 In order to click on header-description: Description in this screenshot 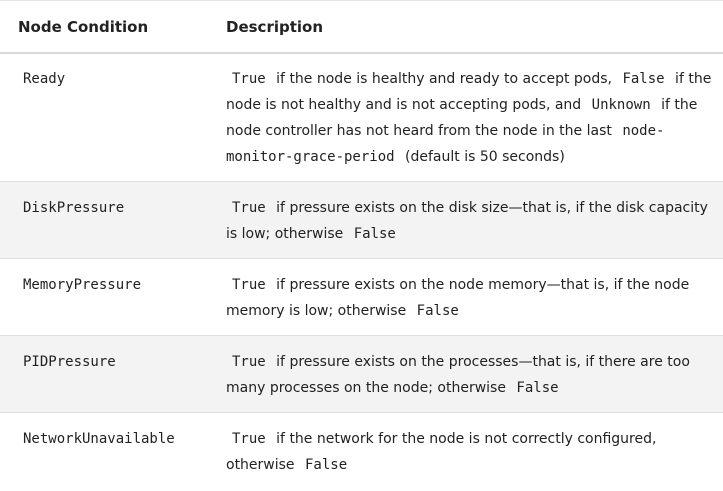, I will do `click(275, 26)`.